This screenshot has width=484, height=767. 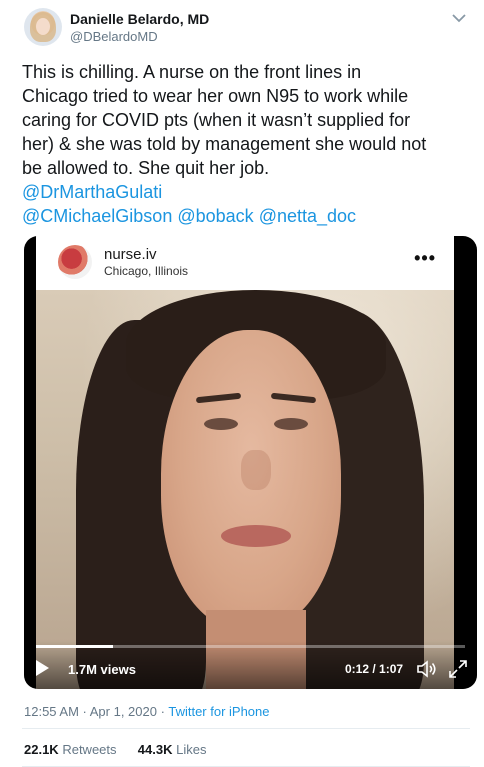 I want to click on view-count: 1.7M views, so click(x=102, y=669).